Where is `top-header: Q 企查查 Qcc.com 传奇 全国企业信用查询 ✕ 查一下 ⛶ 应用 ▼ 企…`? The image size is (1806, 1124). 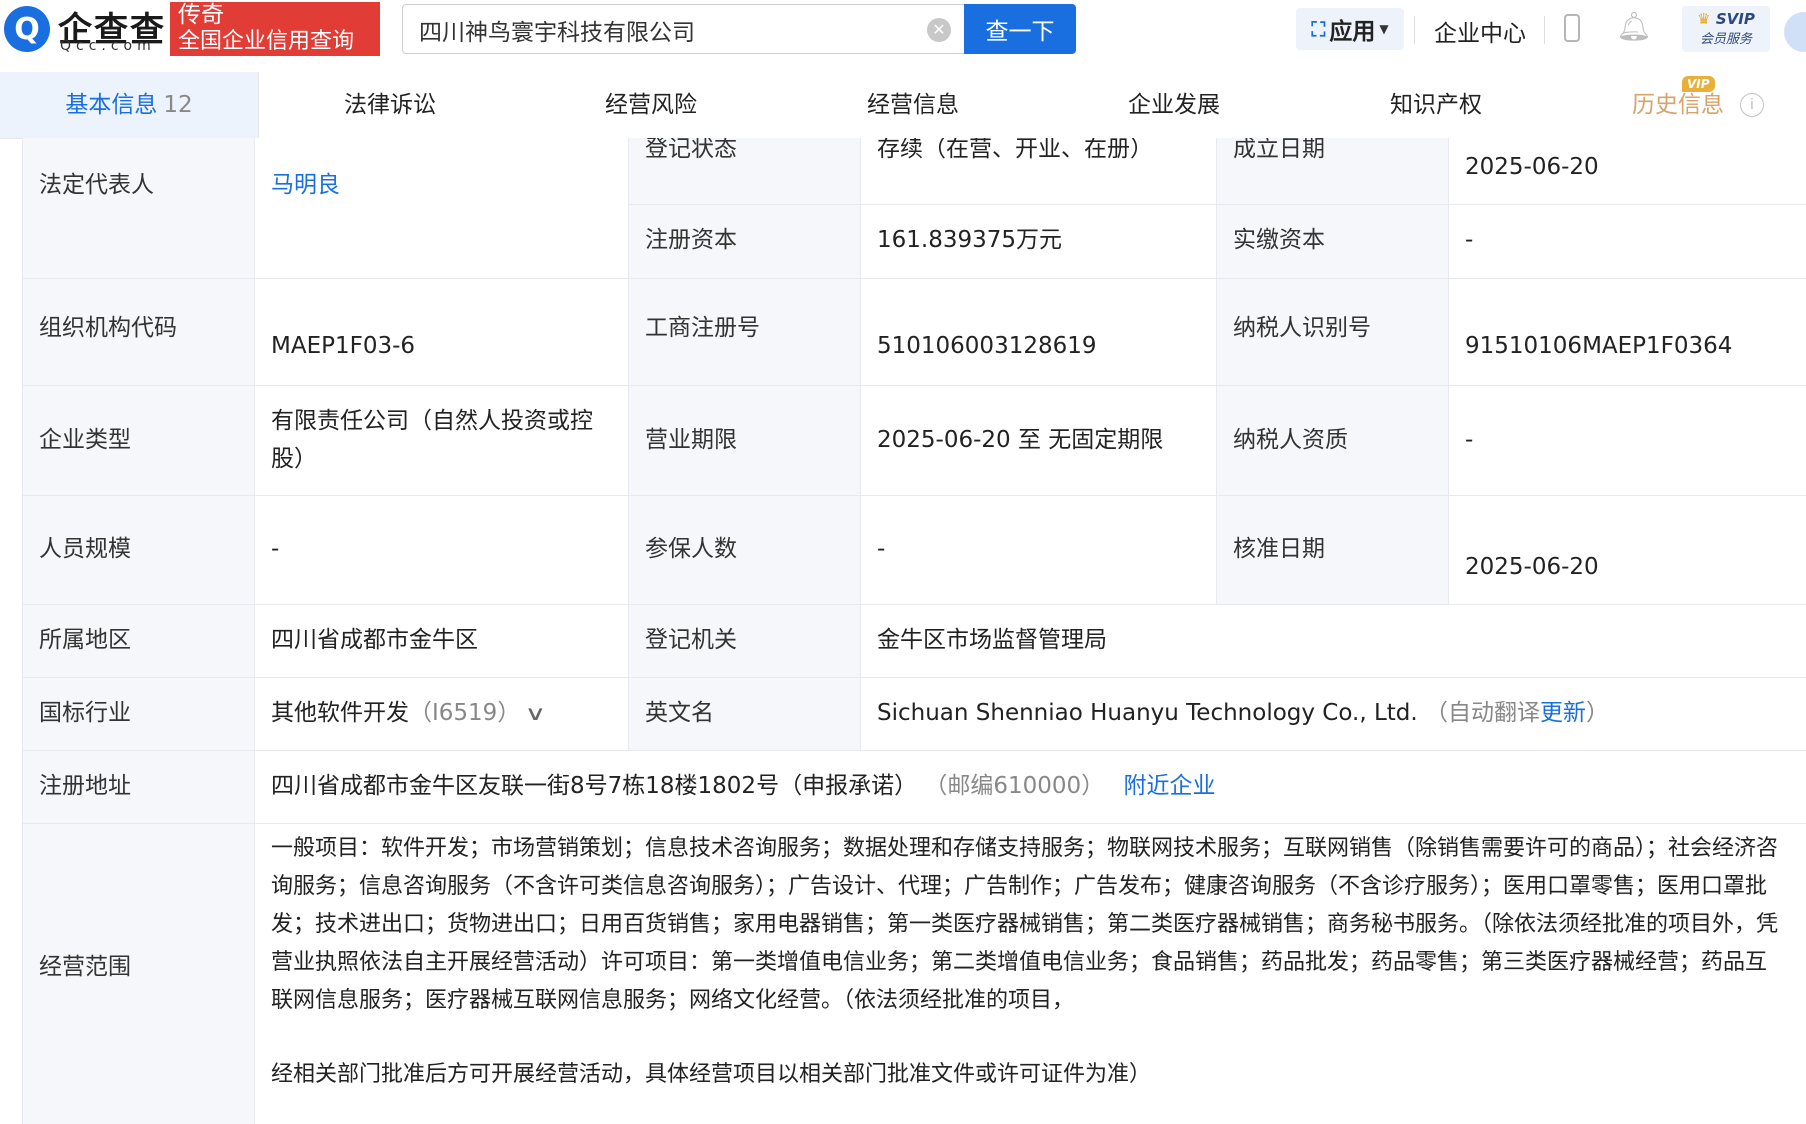 top-header: Q 企查查 Qcc.com 传奇 全国企业信用查询 ✕ 查一下 ⛶ 应用 ▼ 企… is located at coordinates (903, 36).